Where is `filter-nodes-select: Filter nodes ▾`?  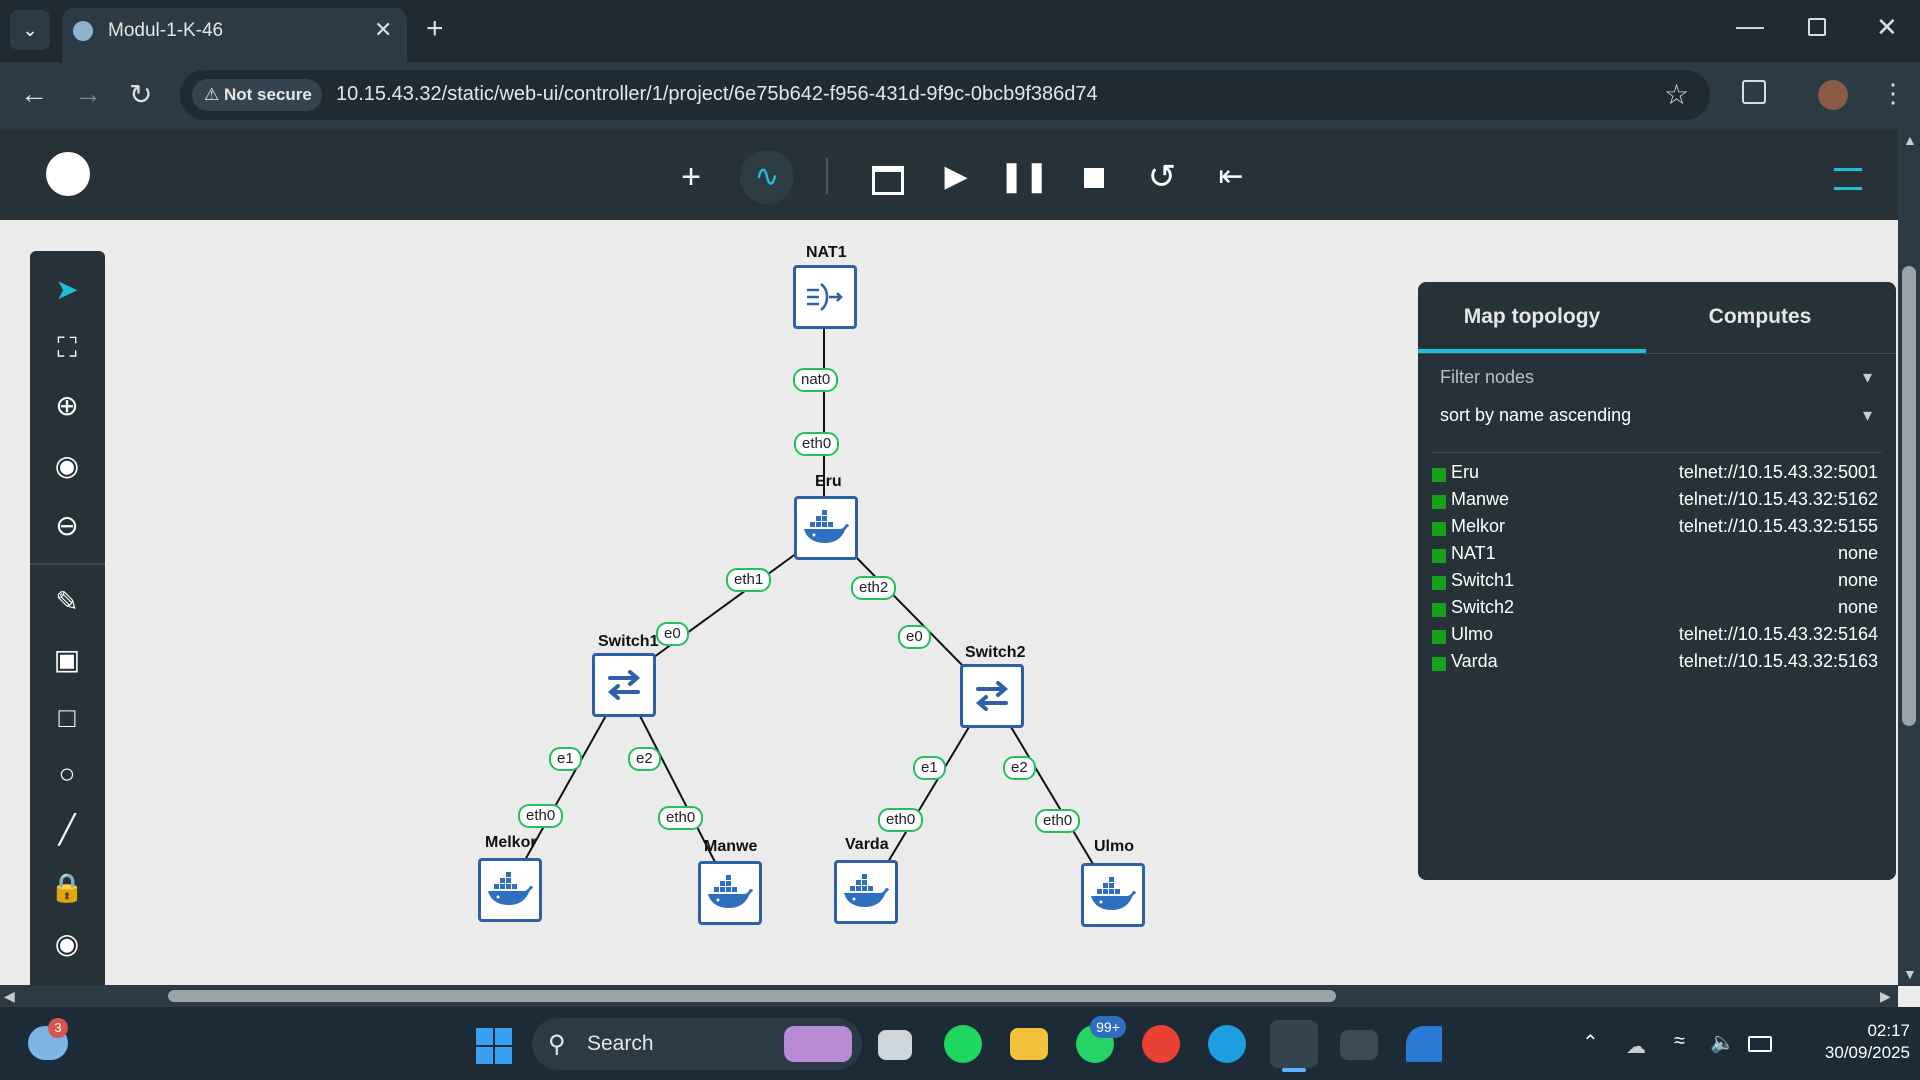 filter-nodes-select: Filter nodes ▾ is located at coordinates (1656, 383).